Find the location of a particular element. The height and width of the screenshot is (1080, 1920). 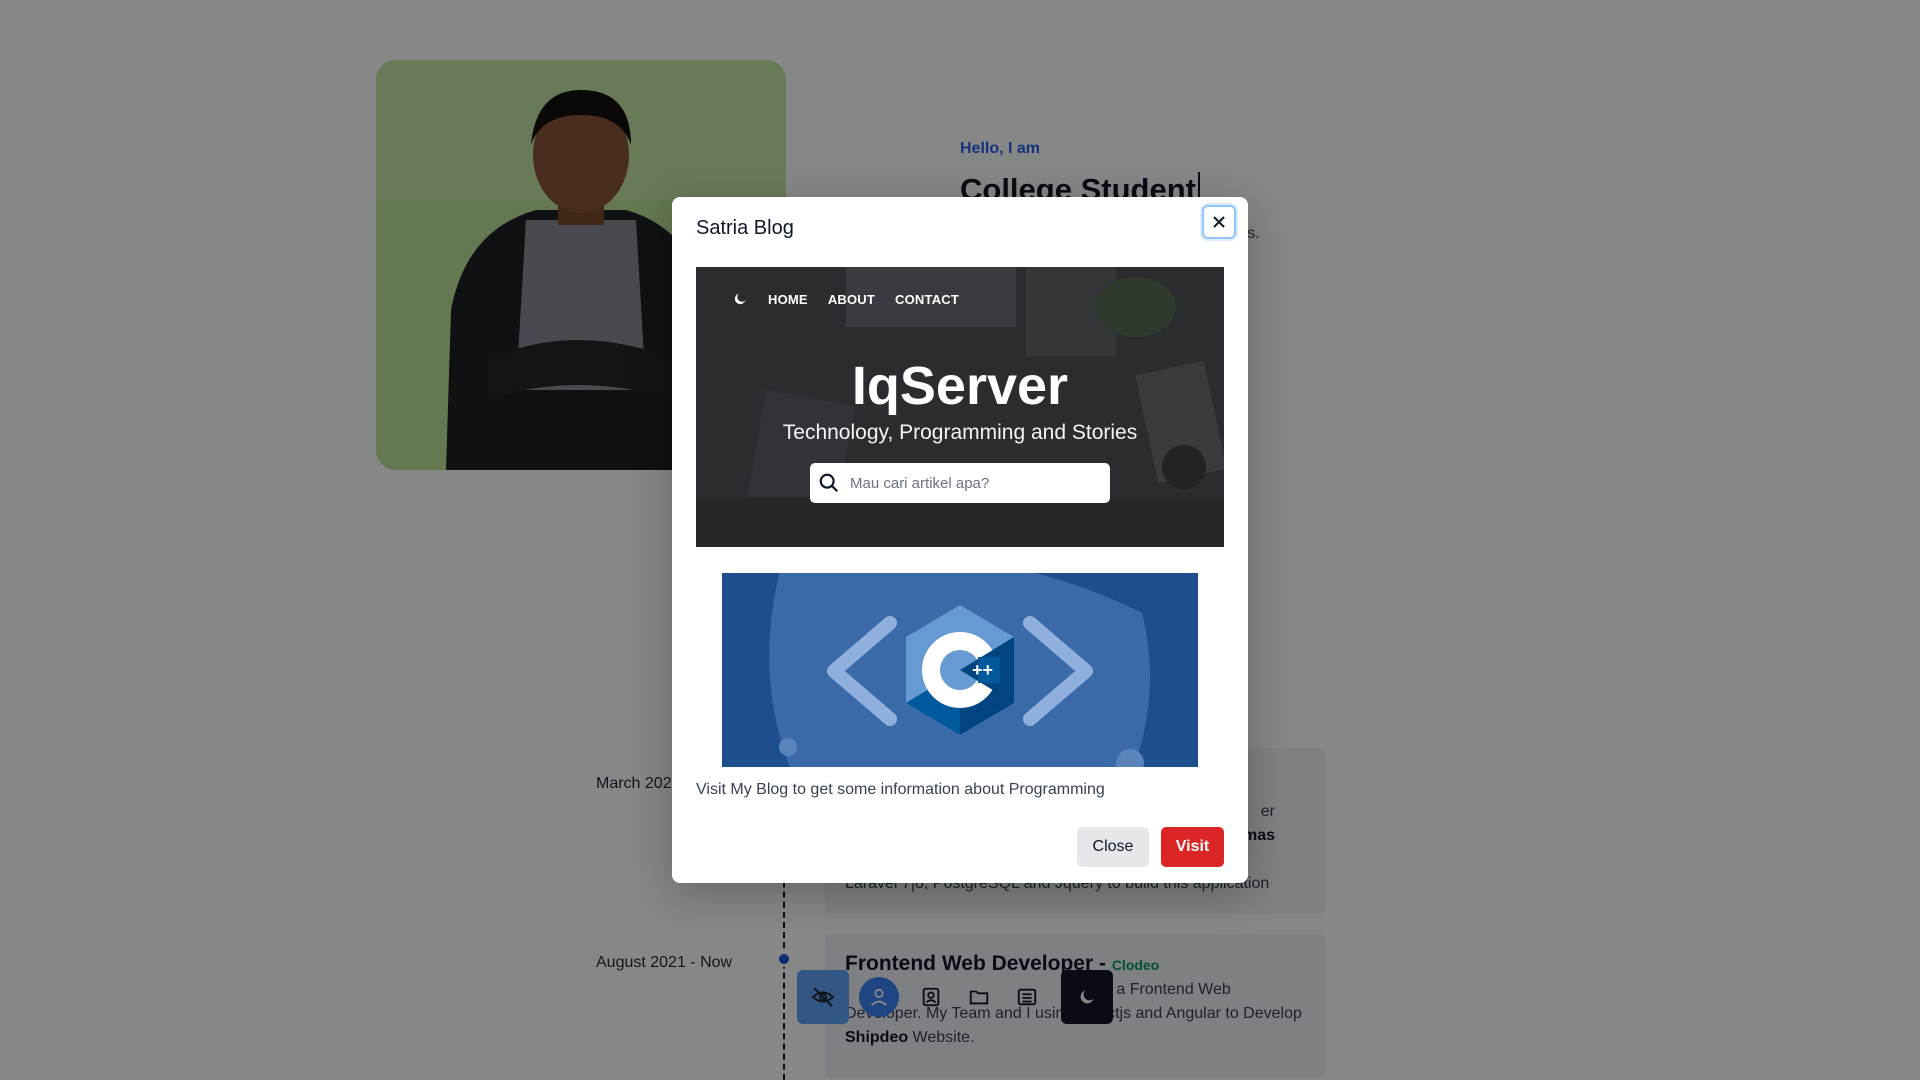

preview-tagline: Technology, Programming and Stories is located at coordinates (960, 432).